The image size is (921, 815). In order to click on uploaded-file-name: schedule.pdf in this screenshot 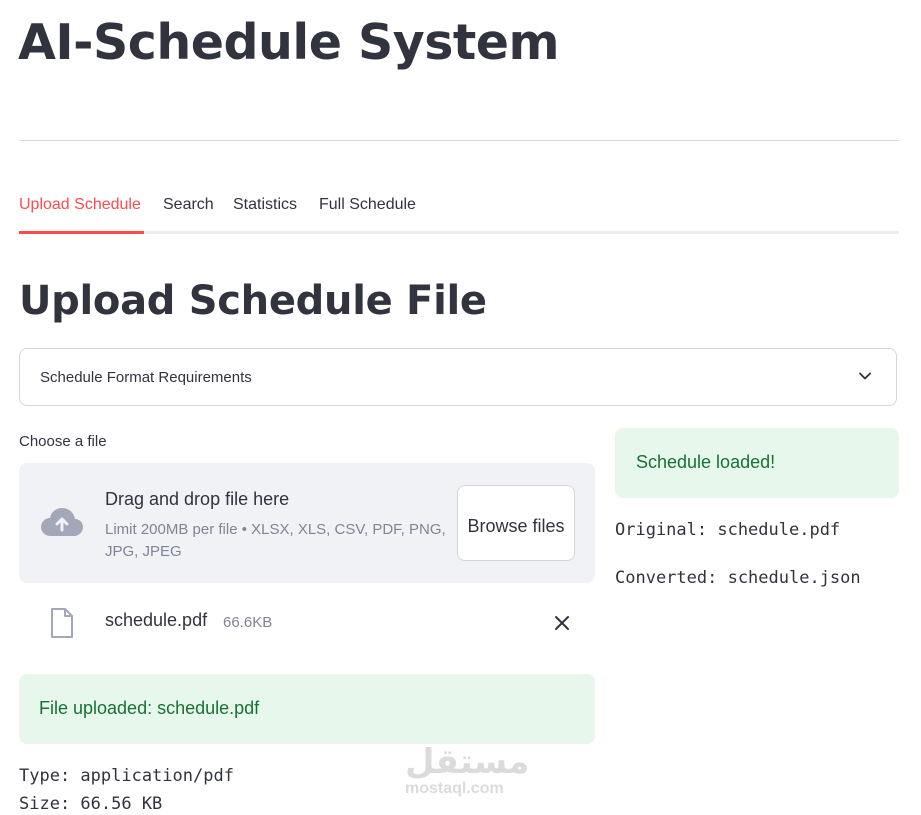, I will do `click(156, 620)`.